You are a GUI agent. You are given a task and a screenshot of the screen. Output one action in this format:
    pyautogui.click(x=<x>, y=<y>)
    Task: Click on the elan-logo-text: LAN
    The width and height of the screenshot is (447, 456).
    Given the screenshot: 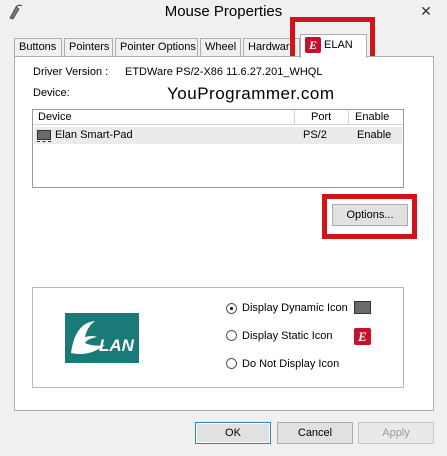 What is the action you would take?
    pyautogui.click(x=117, y=345)
    